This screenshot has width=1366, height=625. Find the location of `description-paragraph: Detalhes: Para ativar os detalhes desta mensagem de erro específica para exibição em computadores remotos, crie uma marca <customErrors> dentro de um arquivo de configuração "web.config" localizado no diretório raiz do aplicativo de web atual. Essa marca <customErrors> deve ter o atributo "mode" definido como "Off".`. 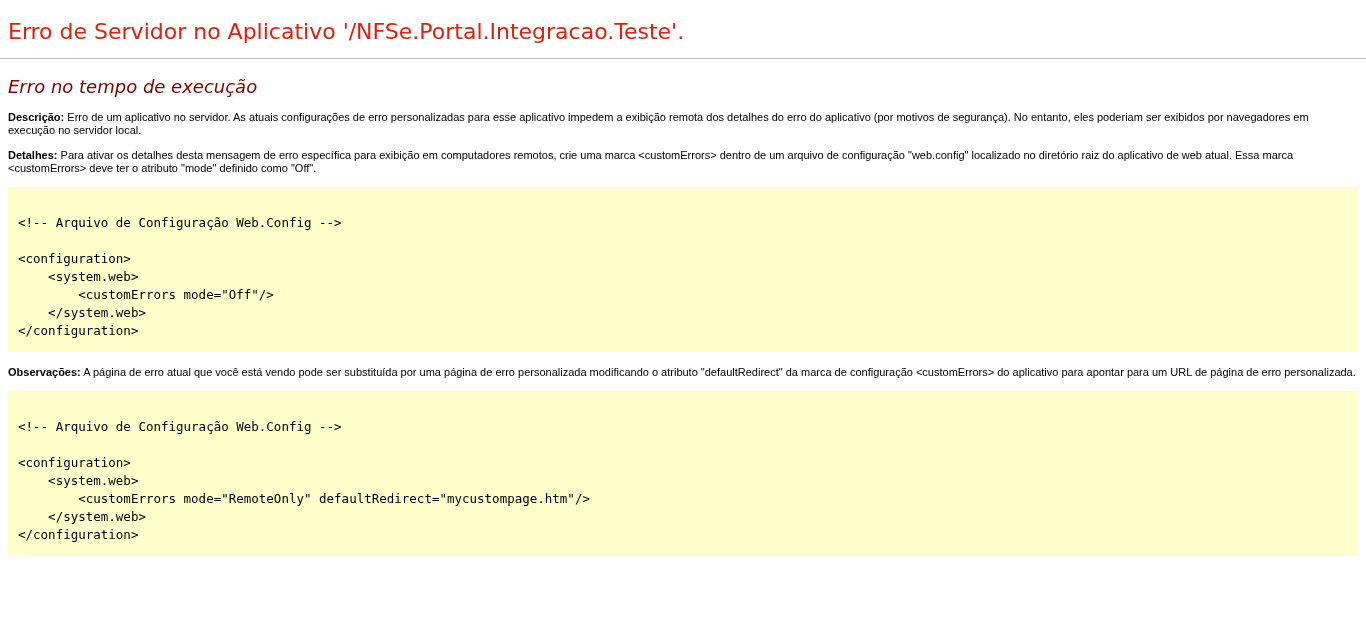

description-paragraph: Detalhes: Para ativar os detalhes desta mensagem de erro específica para exibição em computadores remotos, crie uma marca <customErrors> dentro de um arquivo de configuração "web.config" localizado no diretório raiz do aplicativo de web atual. Essa marca <customErrors> deve ter o atributo "mode" definido como "Off". is located at coordinates (651, 162).